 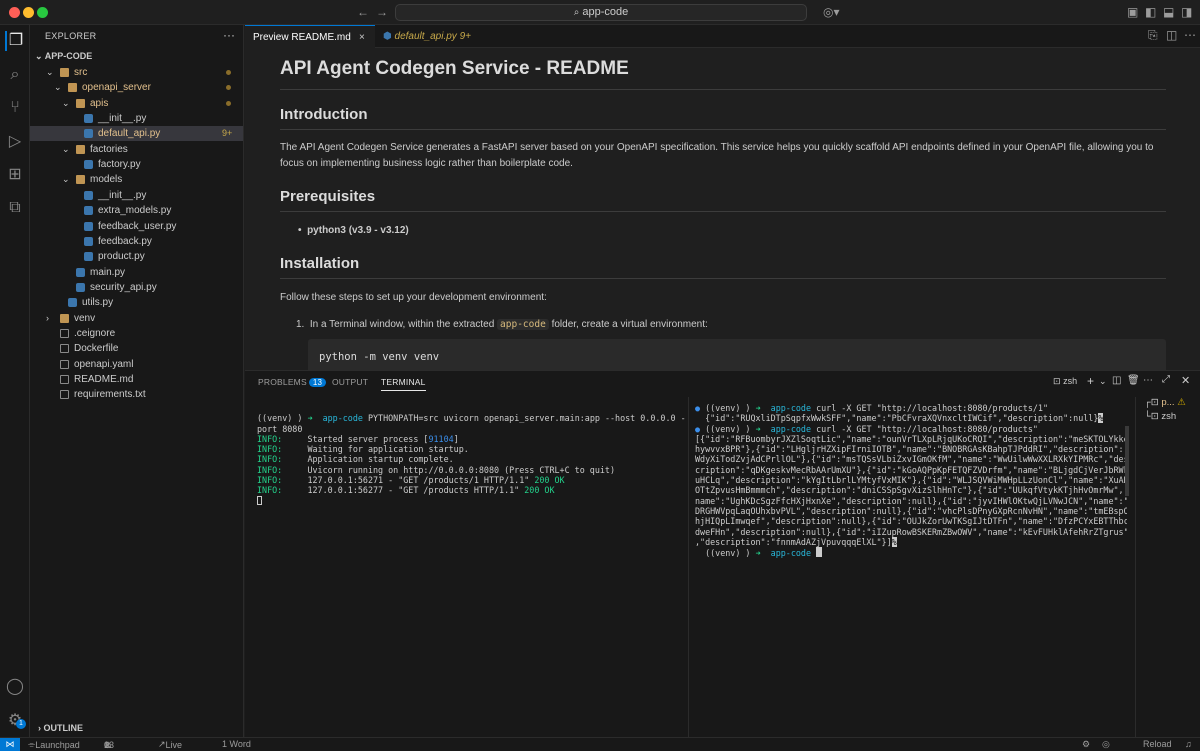 What do you see at coordinates (831, 12) in the screenshot?
I see `copilot-icon: ◎▾` at bounding box center [831, 12].